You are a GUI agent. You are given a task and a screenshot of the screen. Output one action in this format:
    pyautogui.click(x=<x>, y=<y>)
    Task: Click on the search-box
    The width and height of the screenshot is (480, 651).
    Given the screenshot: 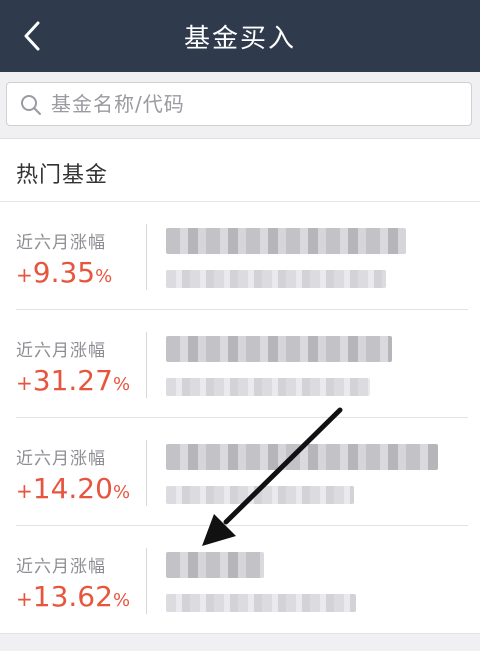 What is the action you would take?
    pyautogui.click(x=239, y=104)
    